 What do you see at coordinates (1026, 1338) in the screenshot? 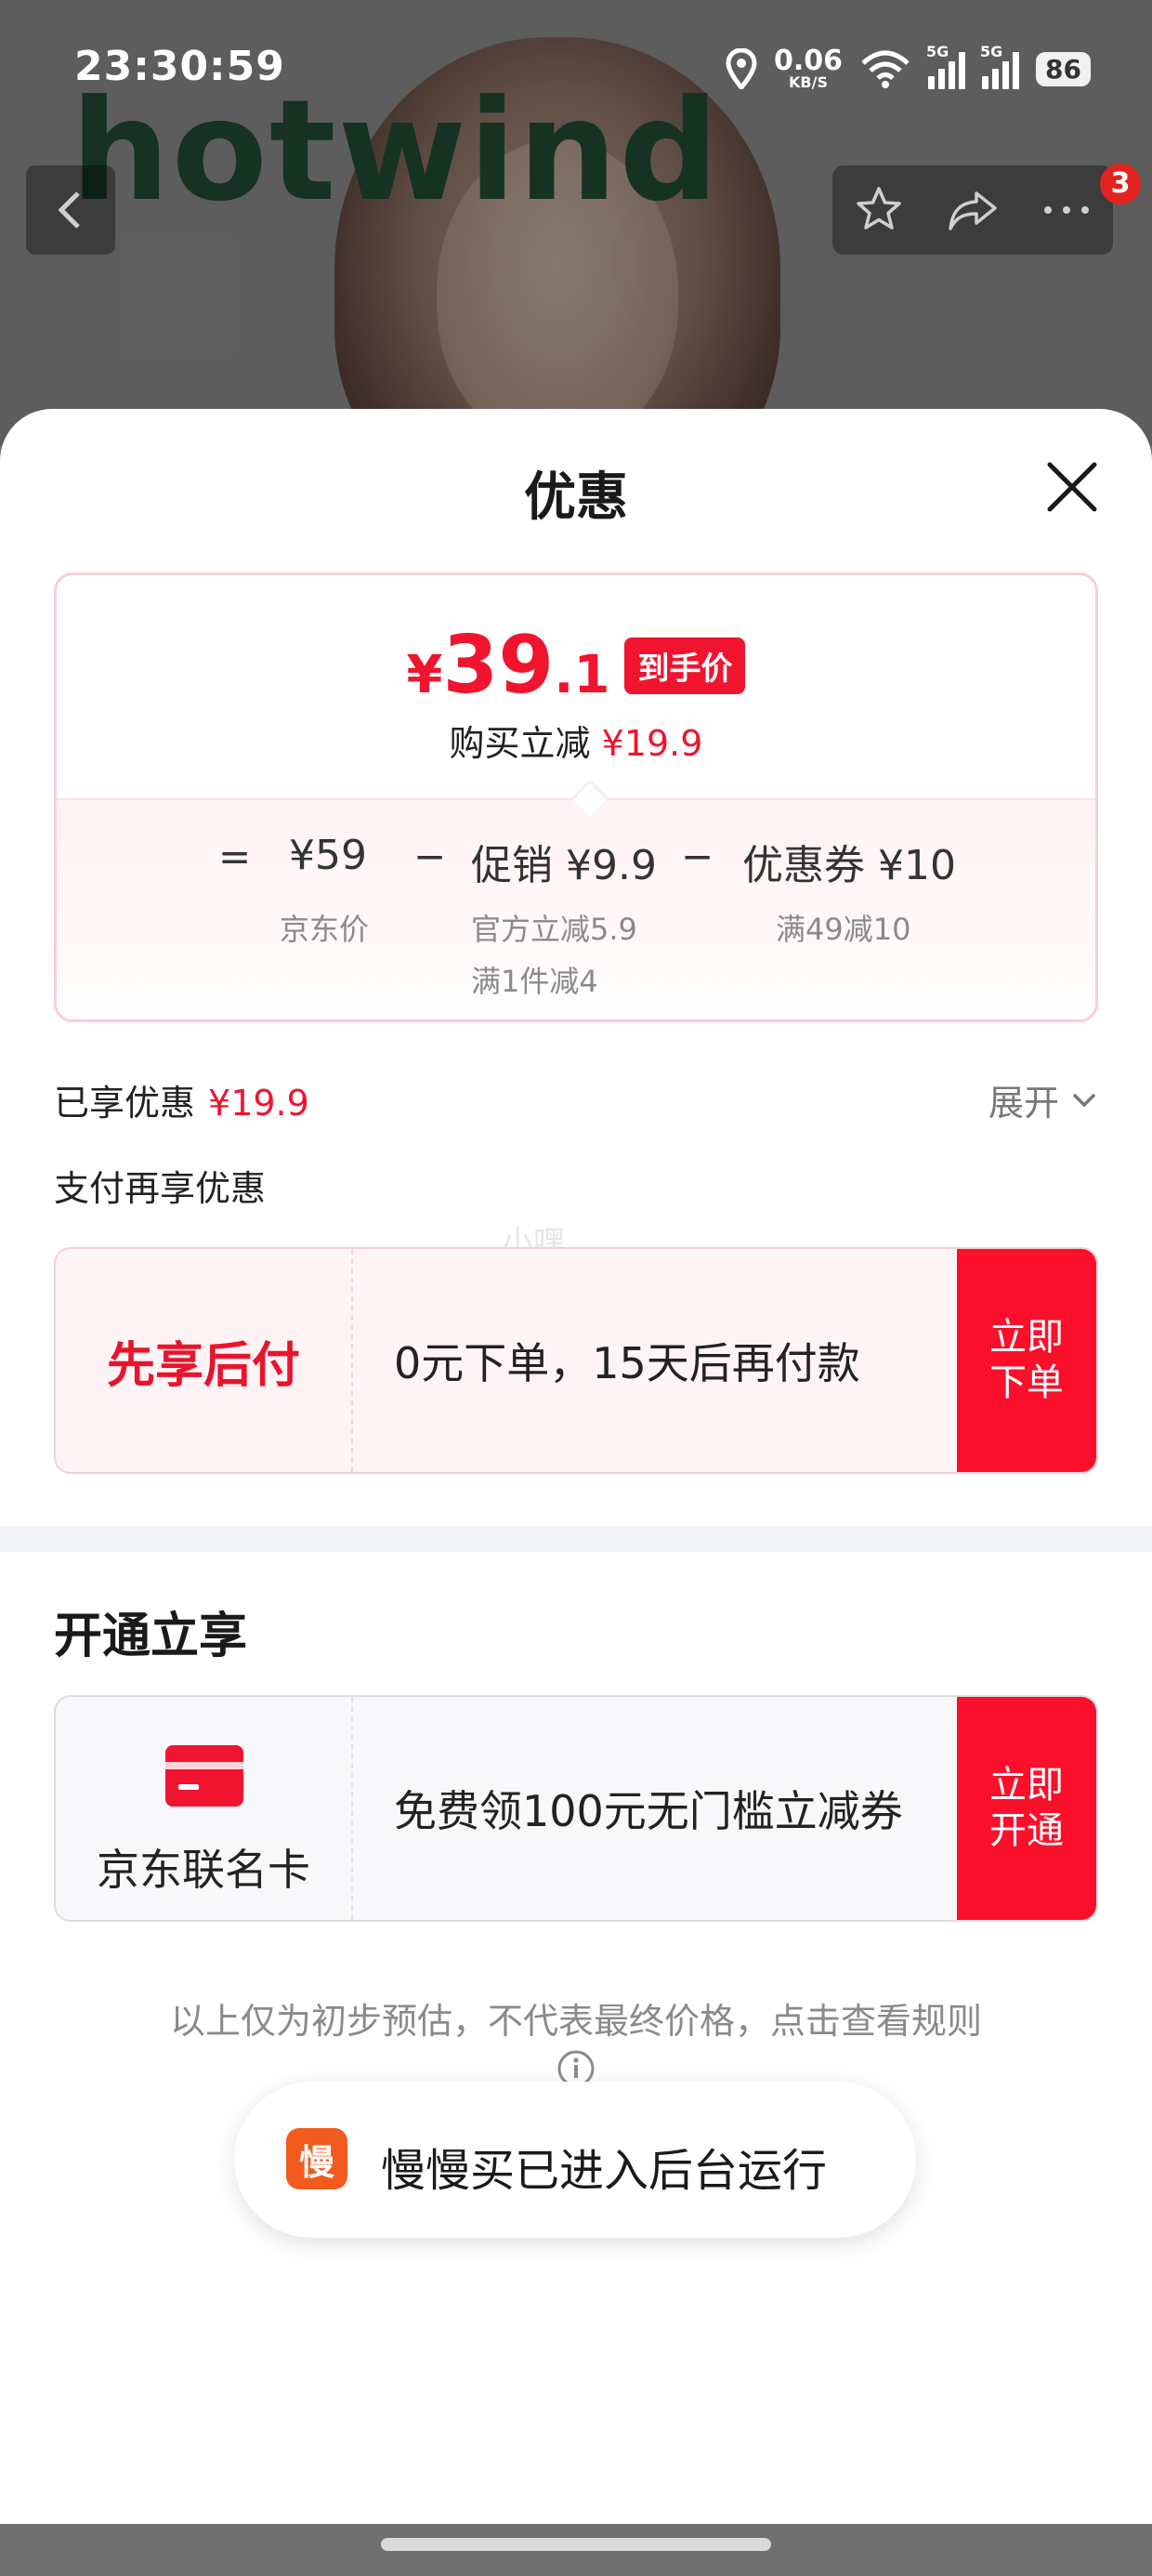
I see `order-now-label-1: 立即` at bounding box center [1026, 1338].